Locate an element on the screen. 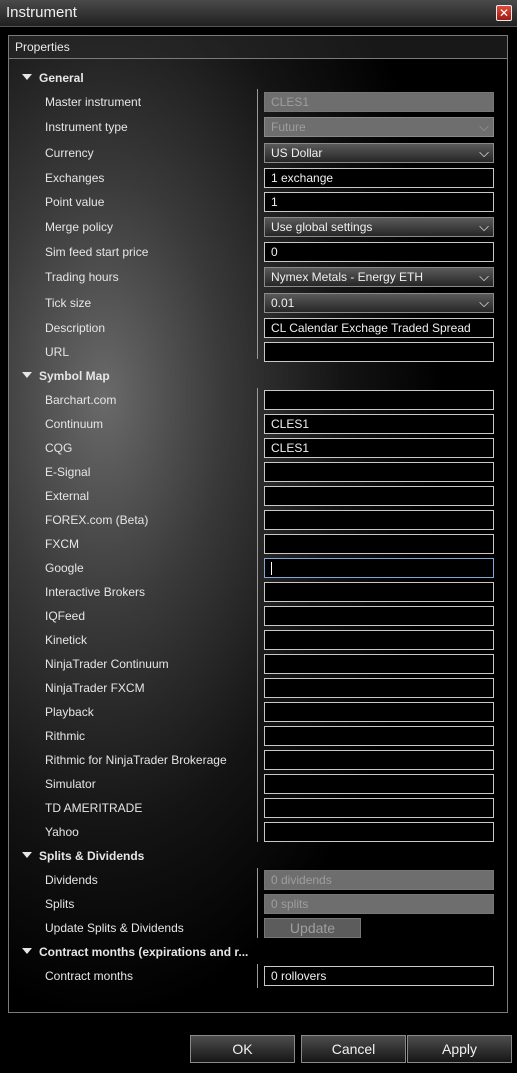  properties-title: Properties is located at coordinates (42, 47).